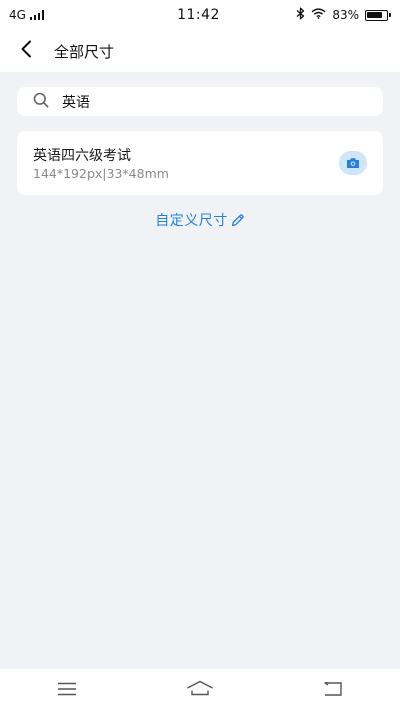 This screenshot has width=400, height=711. Describe the element at coordinates (17, 15) in the screenshot. I see `network-type: 4G` at that location.